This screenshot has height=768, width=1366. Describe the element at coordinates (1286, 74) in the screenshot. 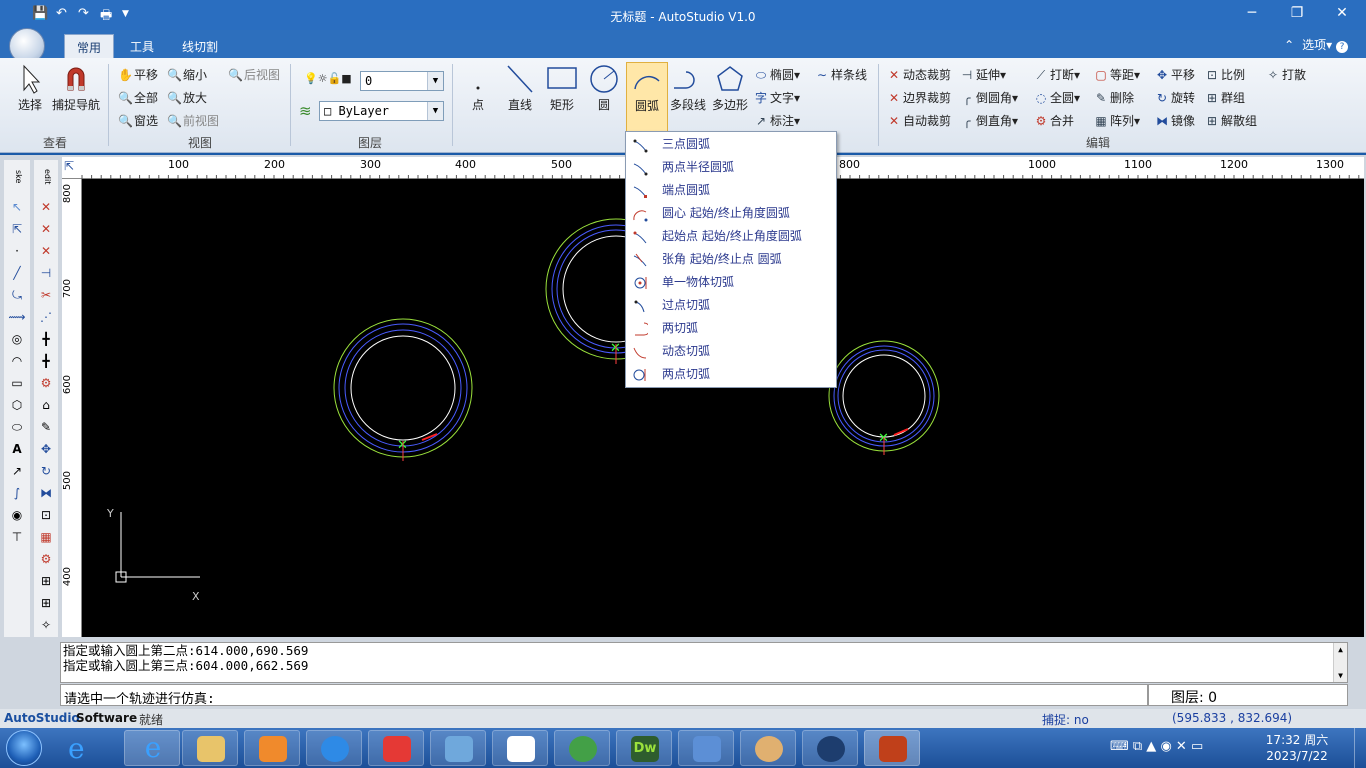

I see `explode-button: ✧ 打散` at that location.